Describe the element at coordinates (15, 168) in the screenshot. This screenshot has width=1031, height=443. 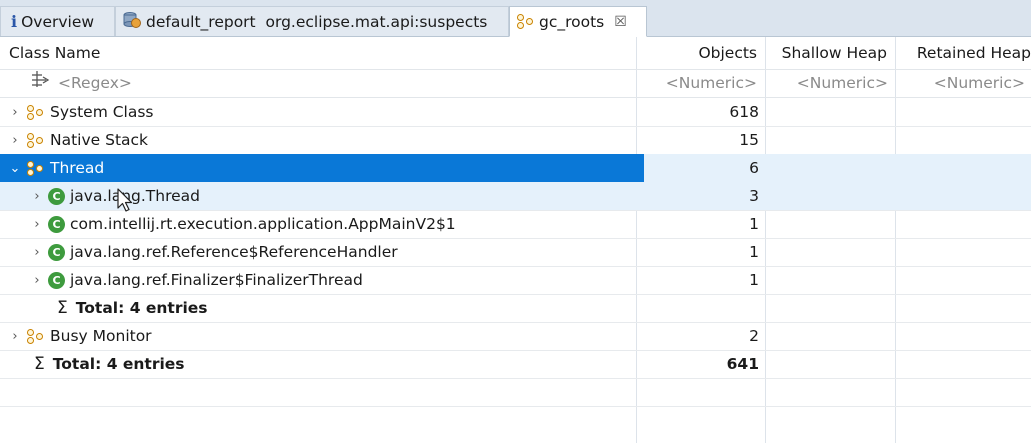
I see `collapse-chevron-icon: ⌄` at that location.